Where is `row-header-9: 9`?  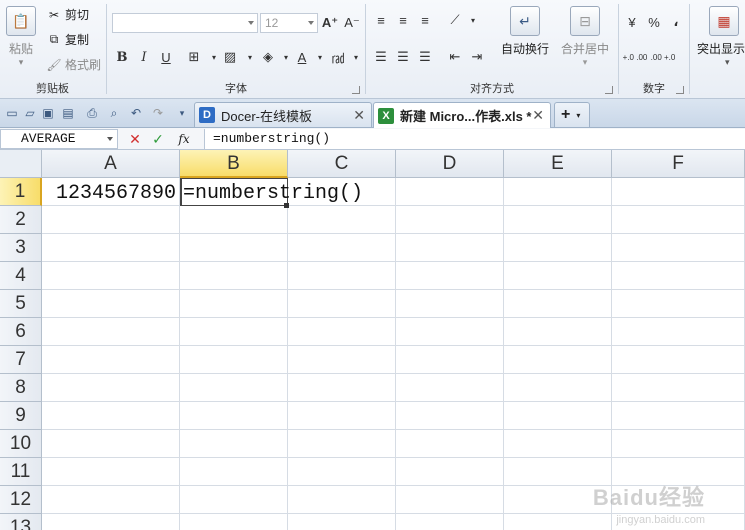 row-header-9: 9 is located at coordinates (21, 416).